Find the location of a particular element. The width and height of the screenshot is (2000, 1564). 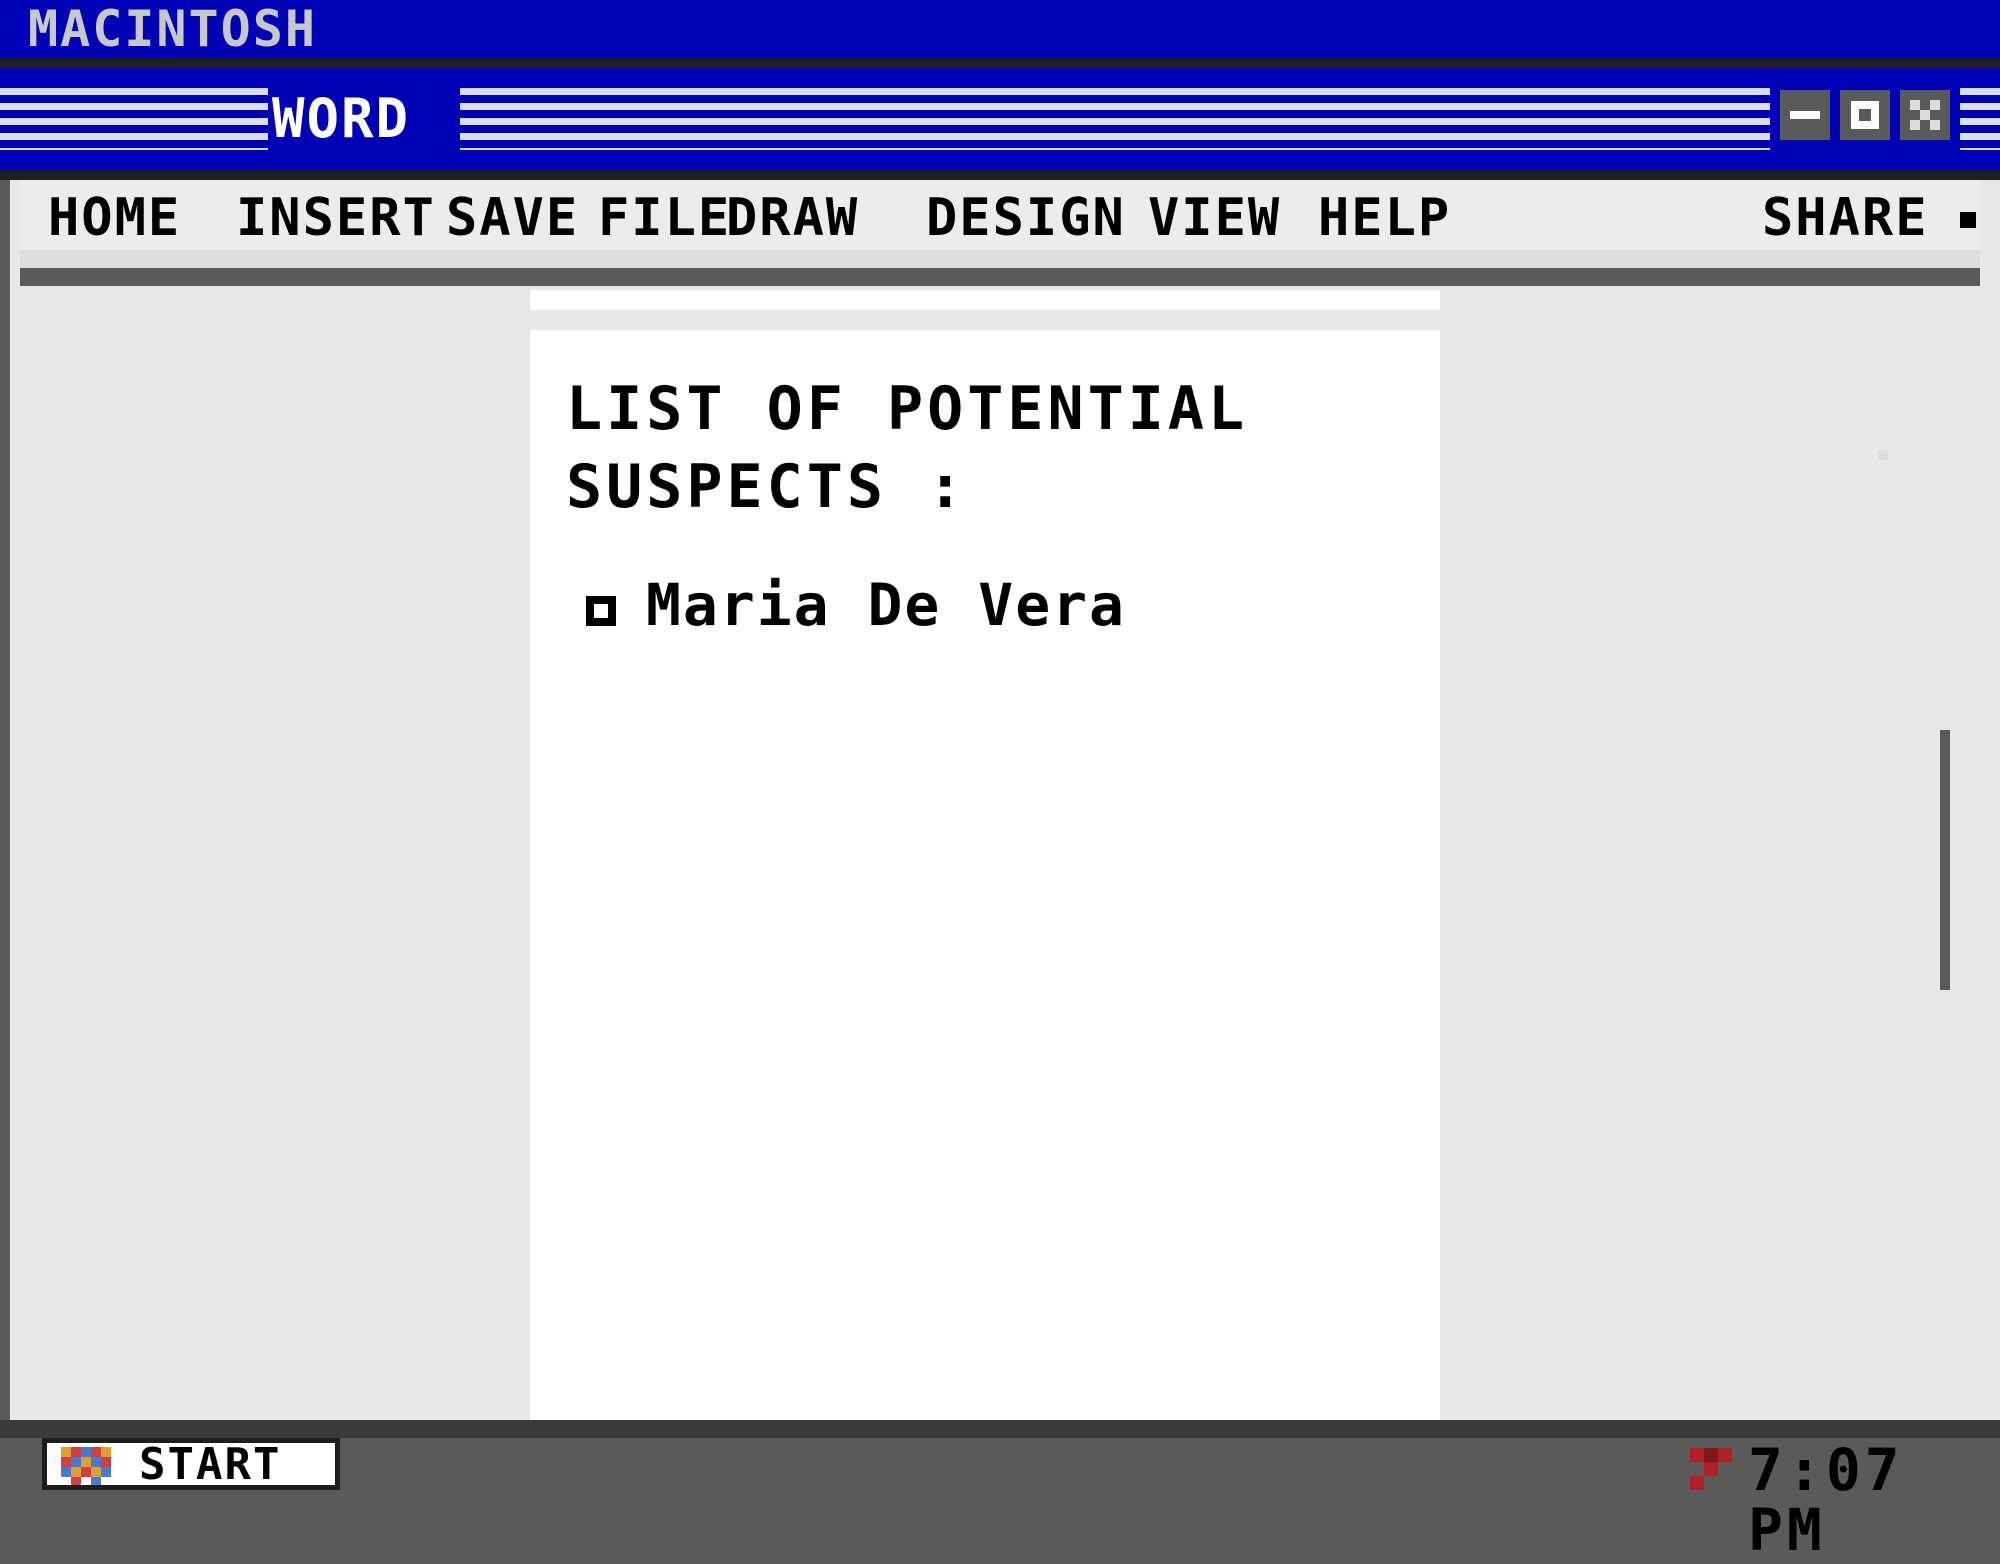

maximize-icon is located at coordinates (1865, 115).